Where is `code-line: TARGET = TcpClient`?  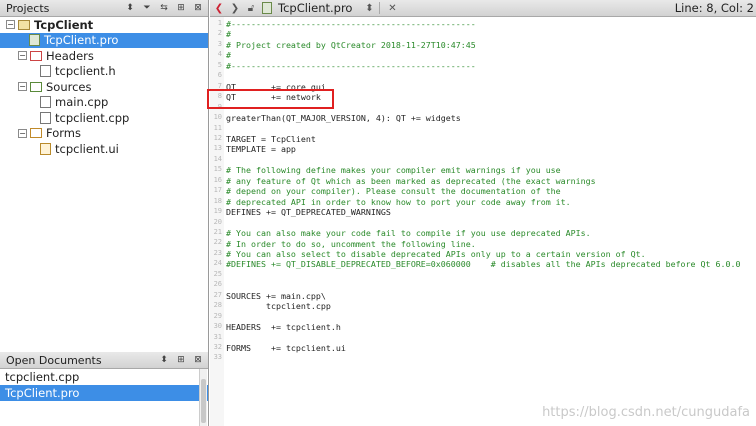 code-line: TARGET = TcpClient is located at coordinates (483, 139).